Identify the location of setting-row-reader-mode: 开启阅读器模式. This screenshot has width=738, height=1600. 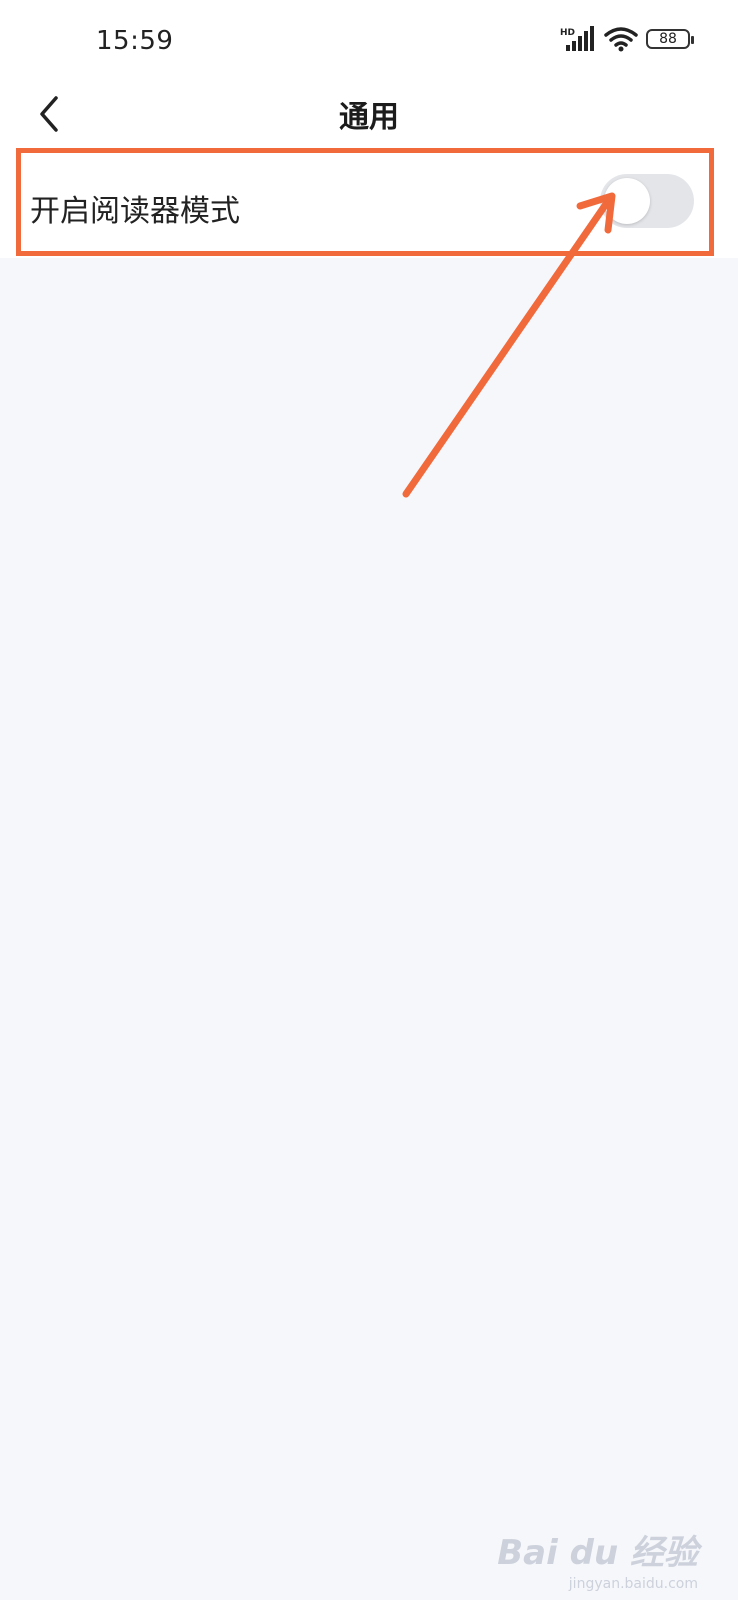
(369, 202).